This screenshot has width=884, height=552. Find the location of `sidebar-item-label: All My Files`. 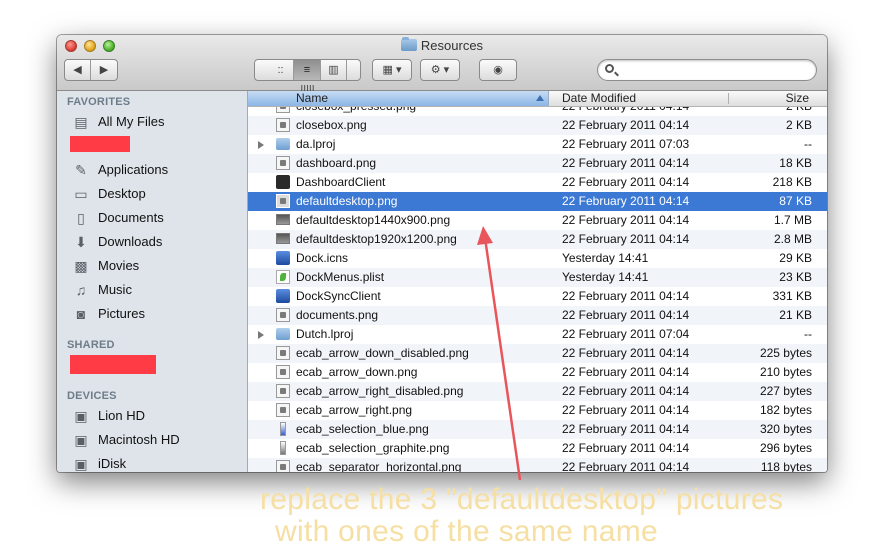

sidebar-item-label: All My Files is located at coordinates (131, 121).